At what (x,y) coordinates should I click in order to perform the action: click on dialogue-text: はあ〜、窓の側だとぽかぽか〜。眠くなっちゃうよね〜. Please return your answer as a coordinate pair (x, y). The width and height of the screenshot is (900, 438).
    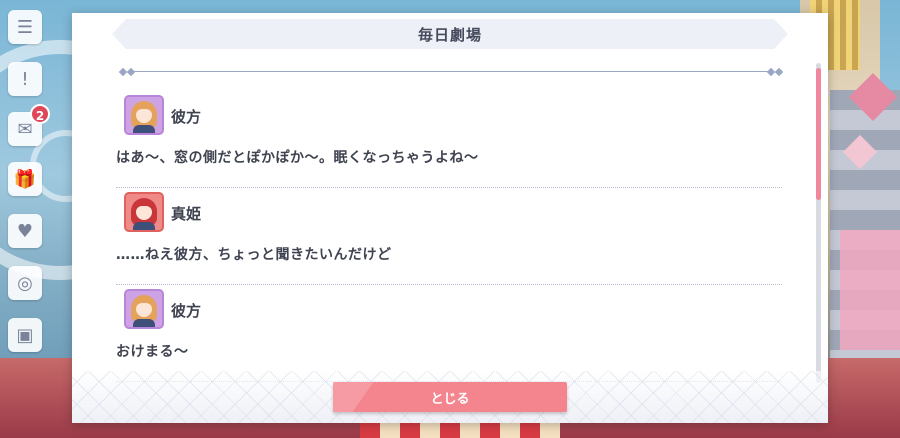
    Looking at the image, I should click on (297, 158).